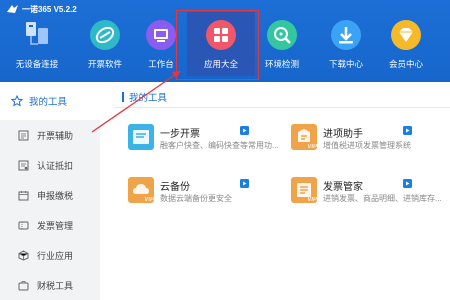 The image size is (450, 300). I want to click on nav-label: 会员中心, so click(405, 64).